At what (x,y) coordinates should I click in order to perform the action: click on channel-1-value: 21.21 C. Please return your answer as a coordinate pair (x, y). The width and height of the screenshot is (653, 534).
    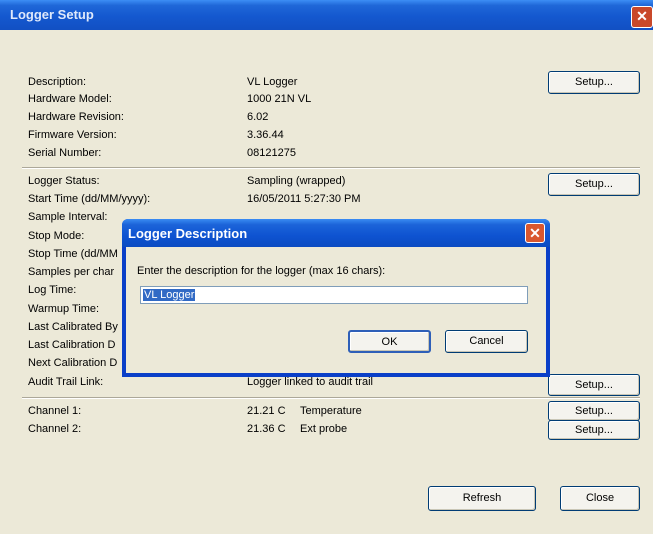
    Looking at the image, I should click on (266, 411).